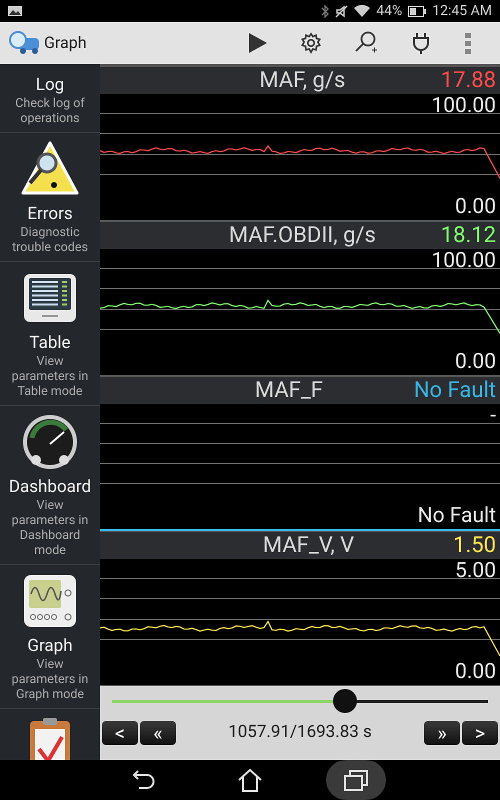 This screenshot has width=500, height=800. What do you see at coordinates (50, 646) in the screenshot?
I see `item-title: Graph` at bounding box center [50, 646].